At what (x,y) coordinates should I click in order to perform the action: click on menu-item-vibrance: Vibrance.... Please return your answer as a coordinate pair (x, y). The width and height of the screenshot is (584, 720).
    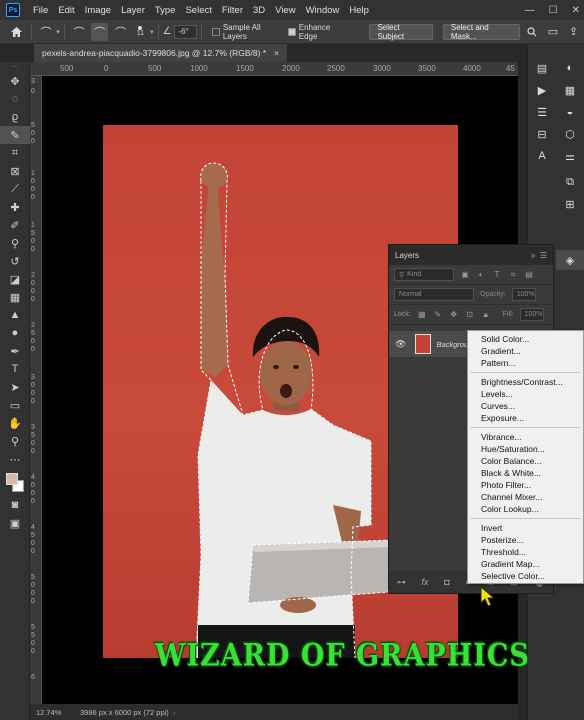
    Looking at the image, I should click on (501, 437).